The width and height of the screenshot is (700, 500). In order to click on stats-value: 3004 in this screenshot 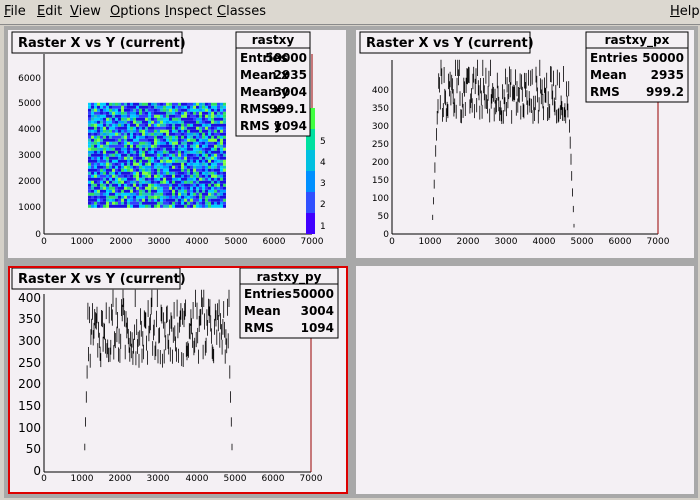, I will do `click(317, 311)`.